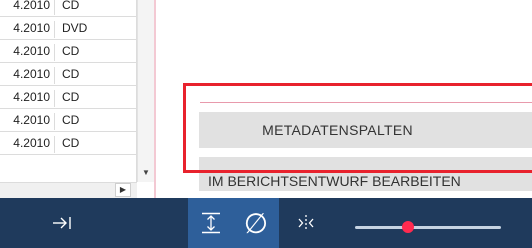 The image size is (532, 248). What do you see at coordinates (145, 91) in the screenshot?
I see `vertical-scrollbar` at bounding box center [145, 91].